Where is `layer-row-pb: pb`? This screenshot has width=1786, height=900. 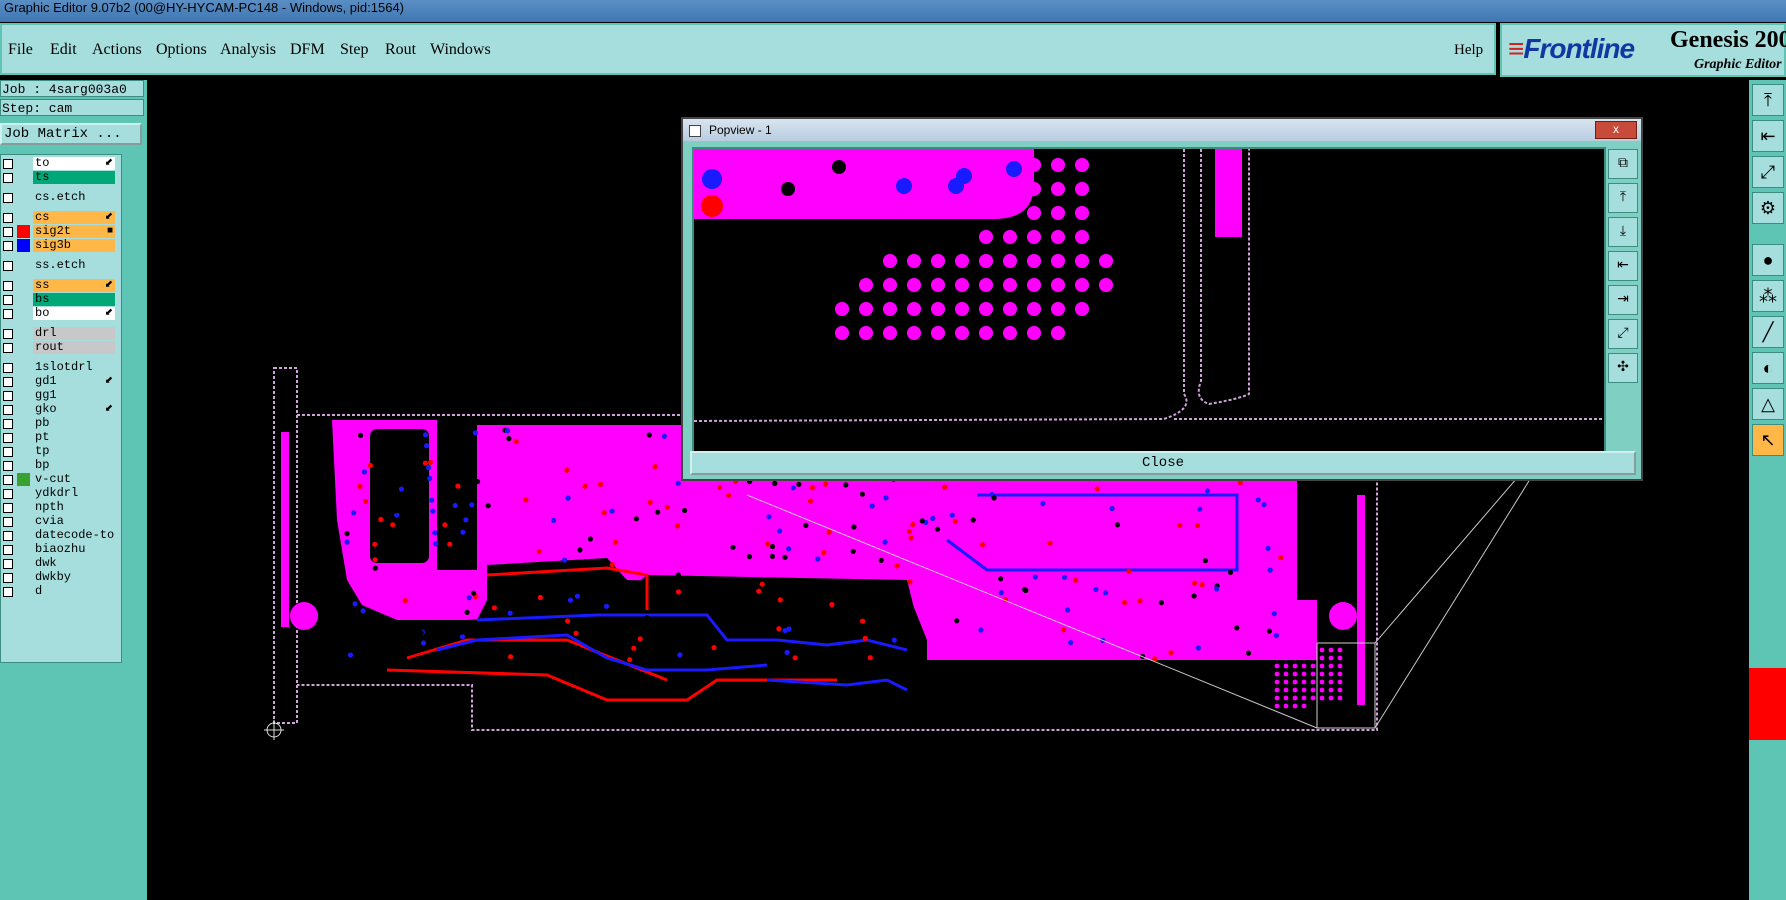
layer-row-pb: pb is located at coordinates (60, 424).